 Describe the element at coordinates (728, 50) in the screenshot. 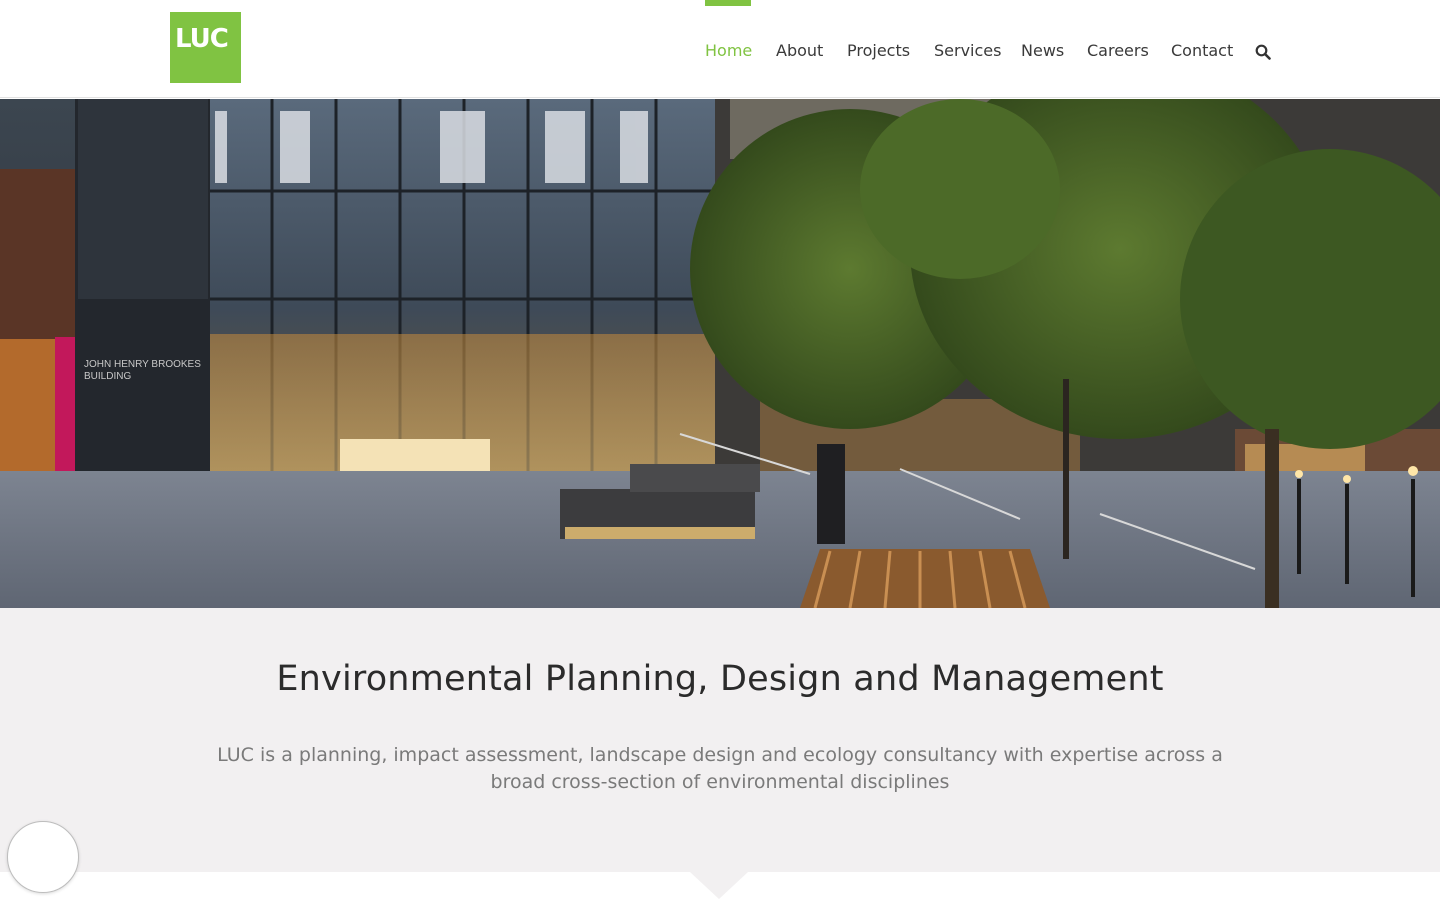

I see `nav-item-home: Home` at that location.